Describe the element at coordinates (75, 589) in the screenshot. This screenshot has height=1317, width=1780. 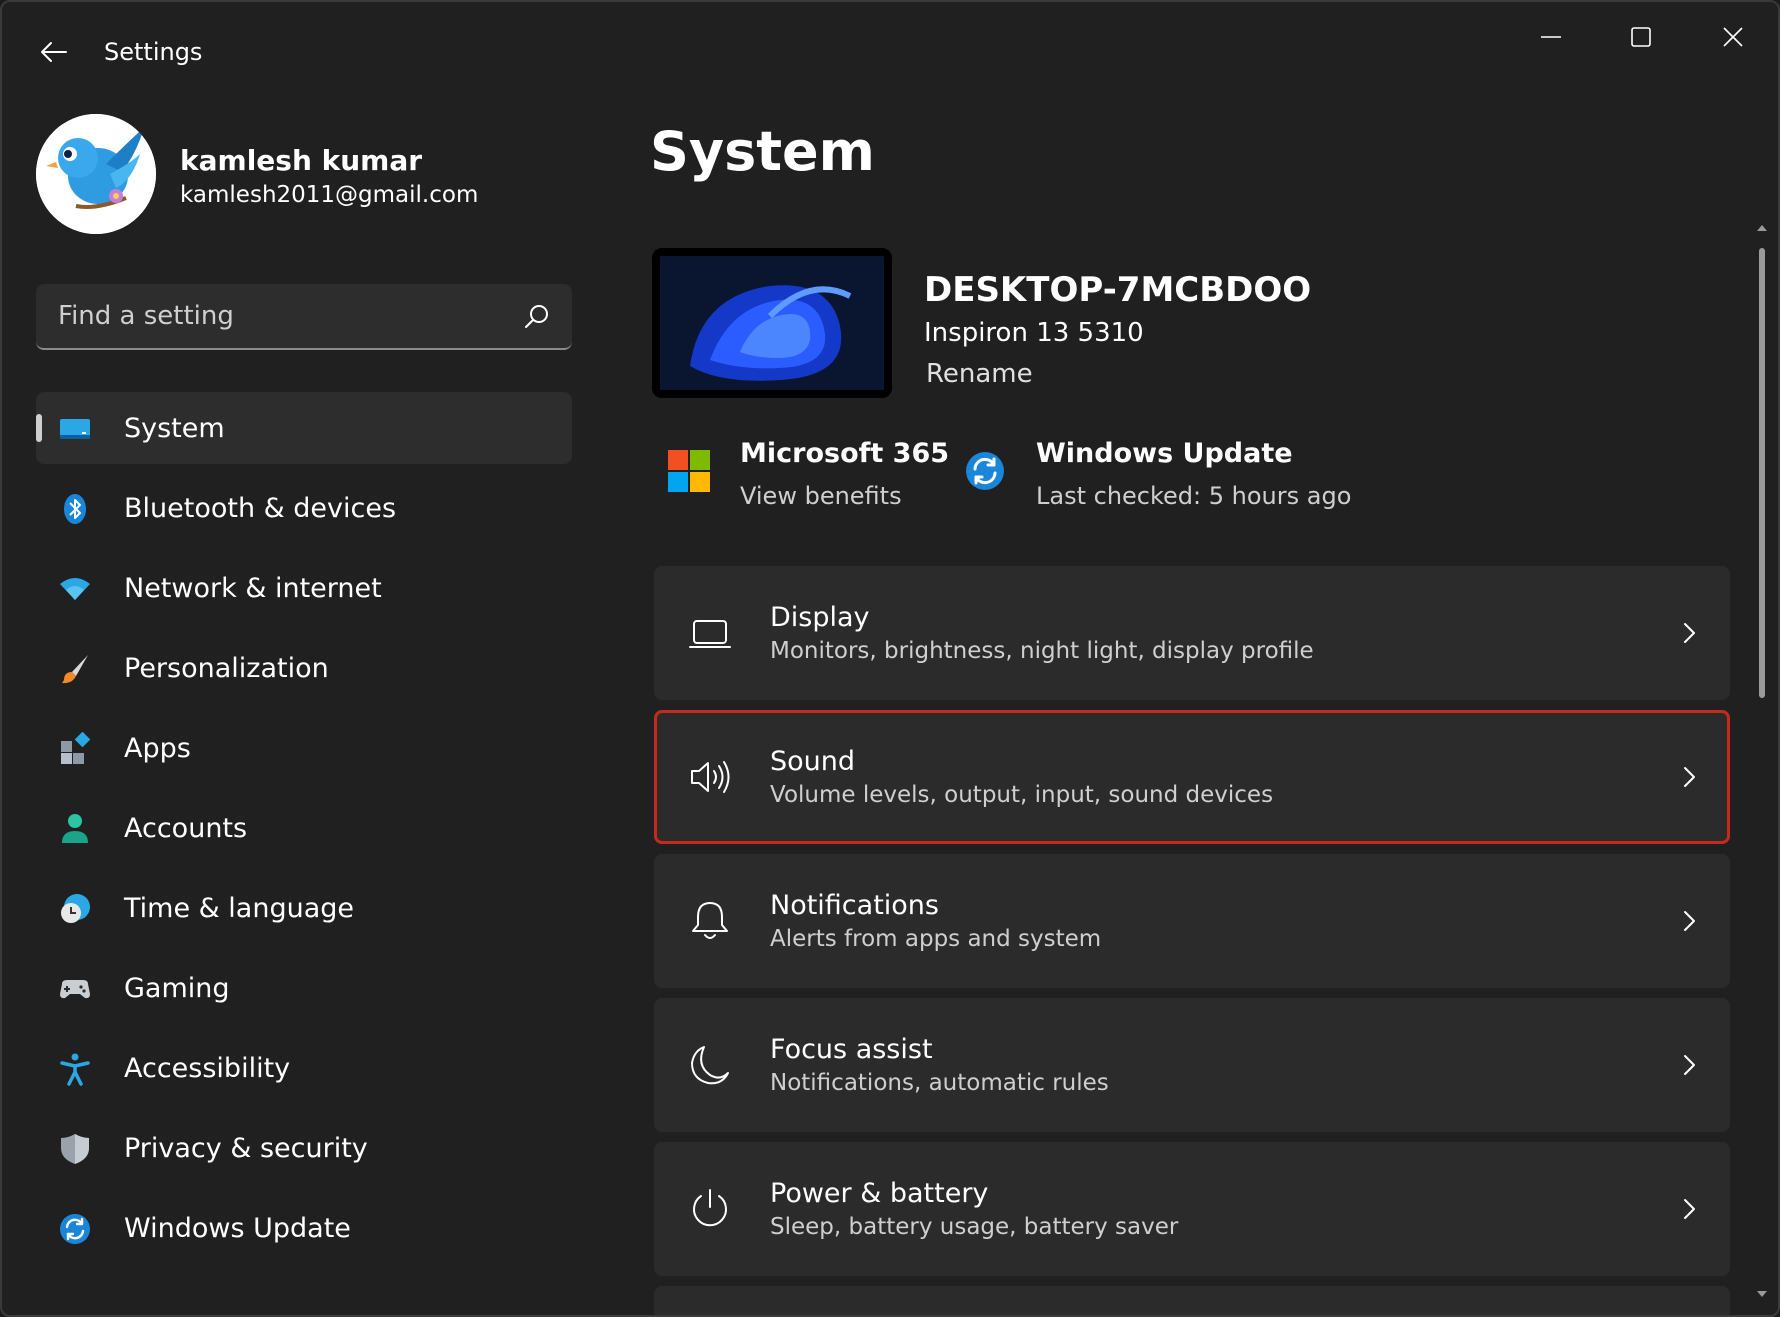
I see `wifi-icon` at that location.